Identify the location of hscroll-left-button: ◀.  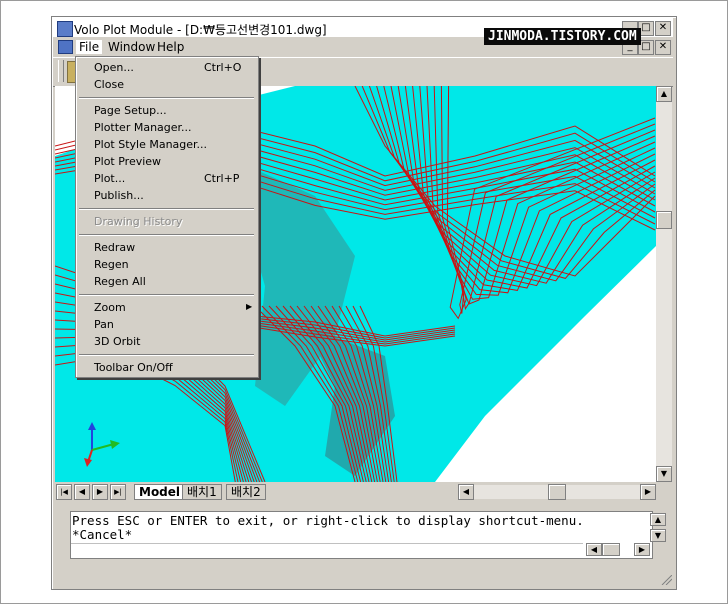
(466, 492).